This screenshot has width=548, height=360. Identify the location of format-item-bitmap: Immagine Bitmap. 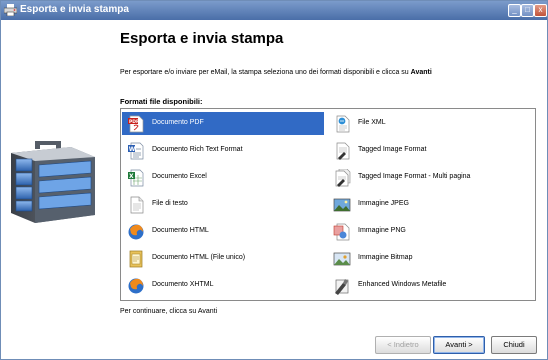
(429, 258).